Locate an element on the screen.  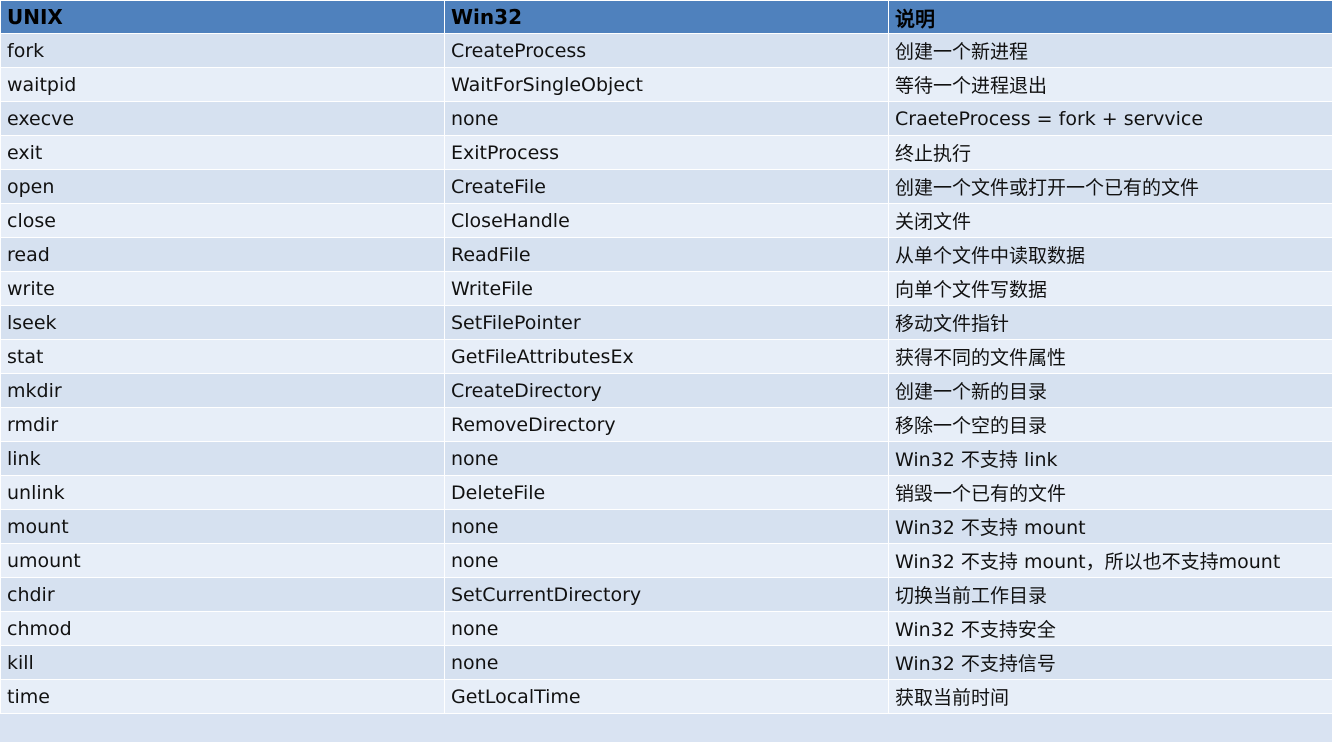
win32-cell: CloseHandle is located at coordinates (666, 220).